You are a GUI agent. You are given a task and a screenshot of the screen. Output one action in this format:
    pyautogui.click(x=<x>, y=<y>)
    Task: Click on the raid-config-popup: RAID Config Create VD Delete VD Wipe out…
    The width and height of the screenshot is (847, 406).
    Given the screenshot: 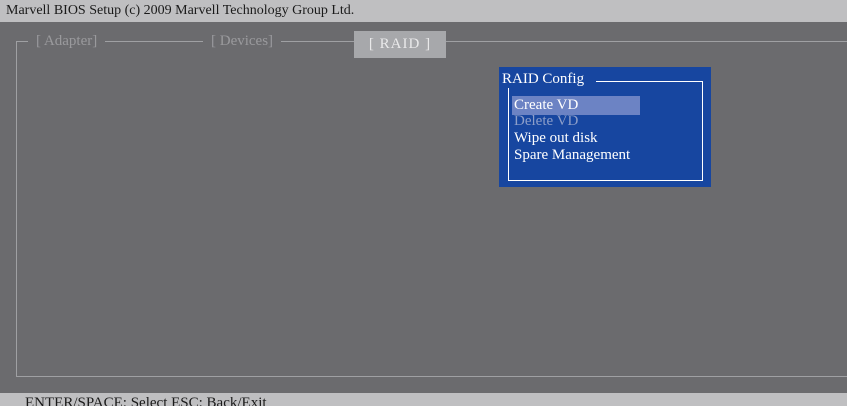 What is the action you would take?
    pyautogui.click(x=605, y=127)
    